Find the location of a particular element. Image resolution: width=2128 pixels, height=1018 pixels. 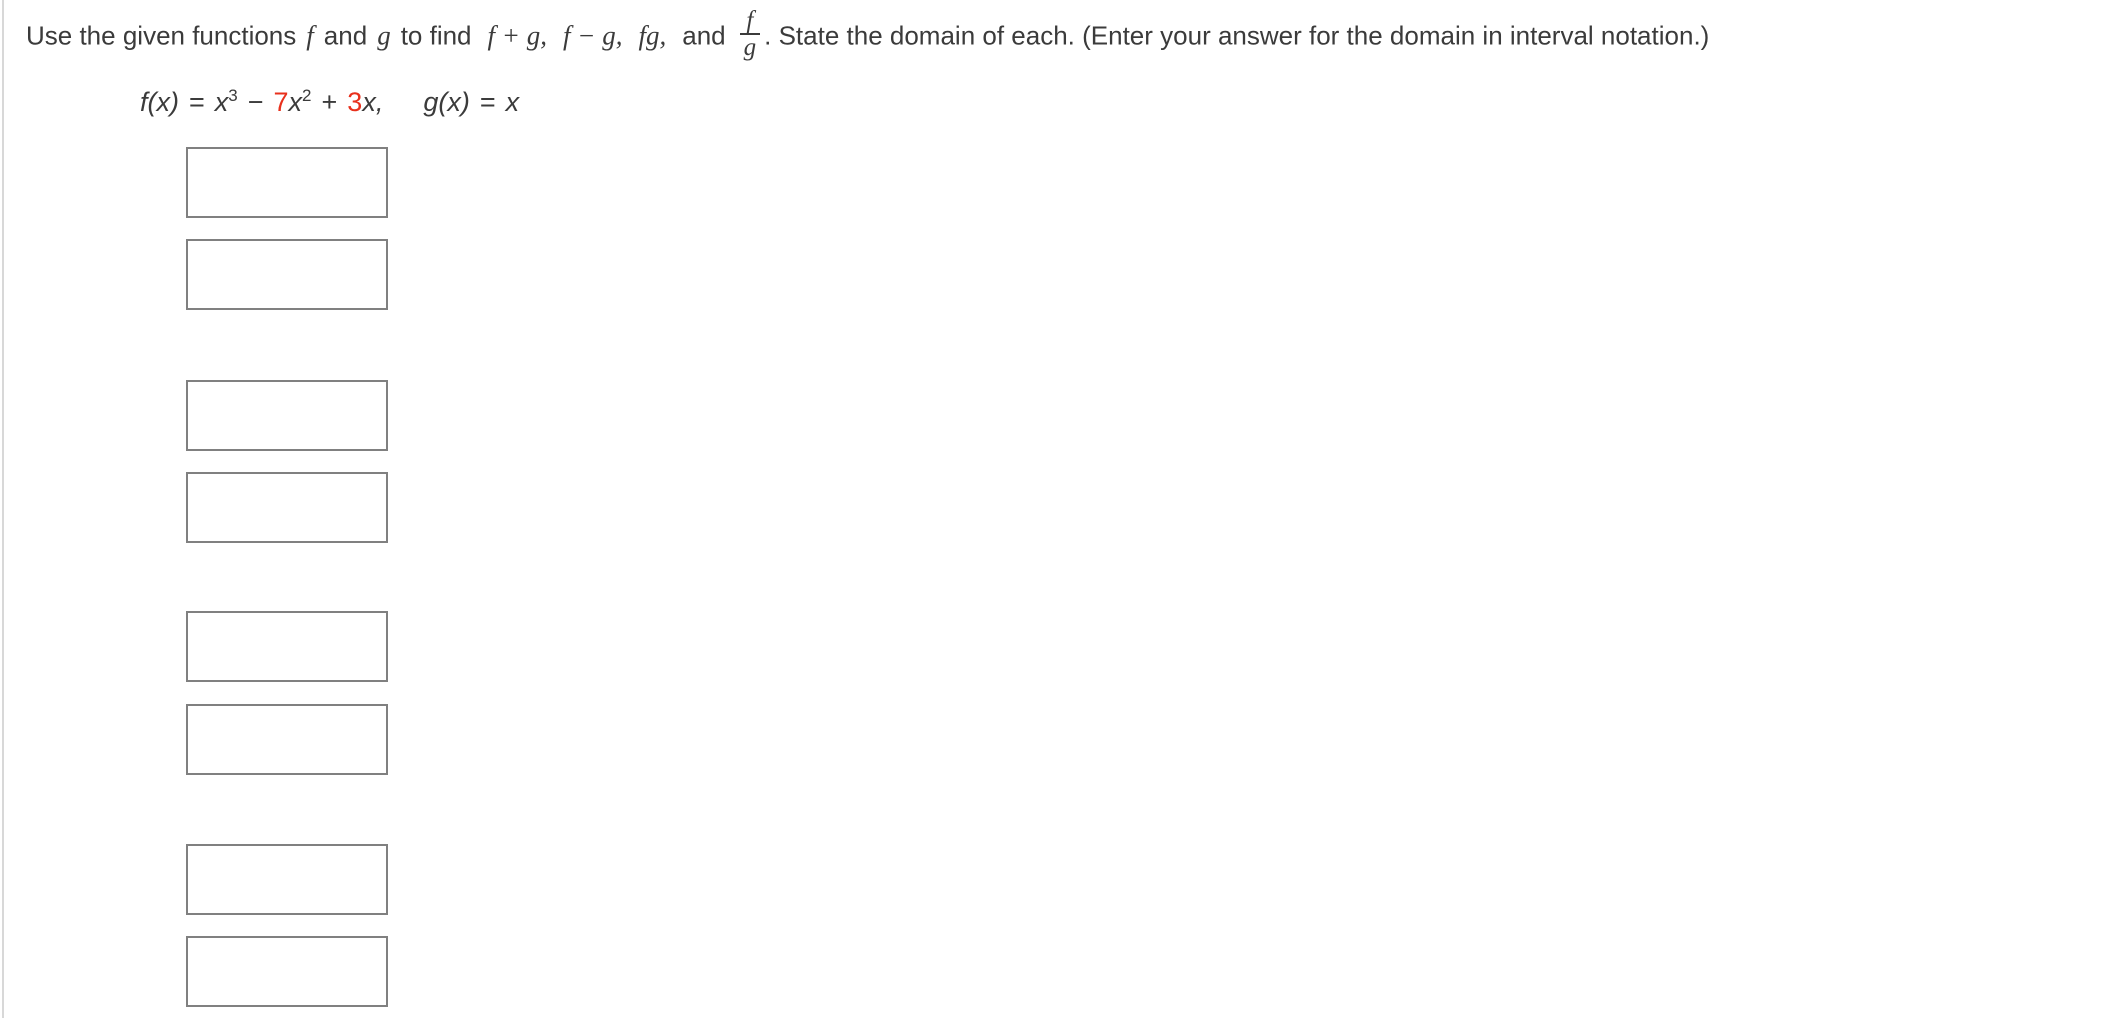

f-term1-base: x is located at coordinates (221, 102).